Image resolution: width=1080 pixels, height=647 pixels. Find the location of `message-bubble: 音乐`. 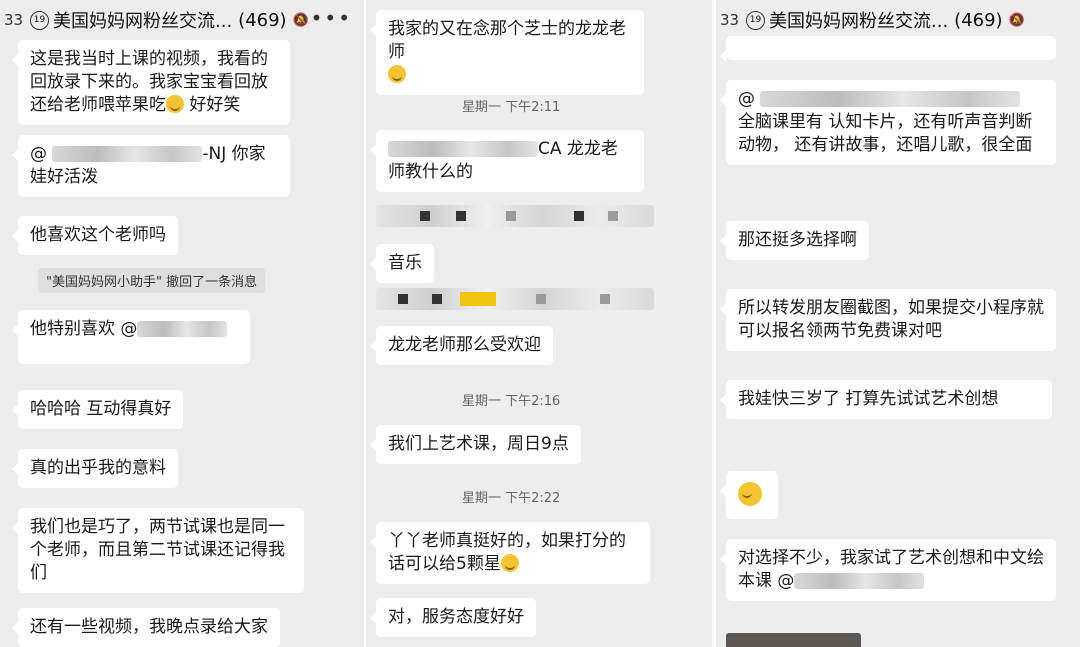

message-bubble: 音乐 is located at coordinates (402, 263).